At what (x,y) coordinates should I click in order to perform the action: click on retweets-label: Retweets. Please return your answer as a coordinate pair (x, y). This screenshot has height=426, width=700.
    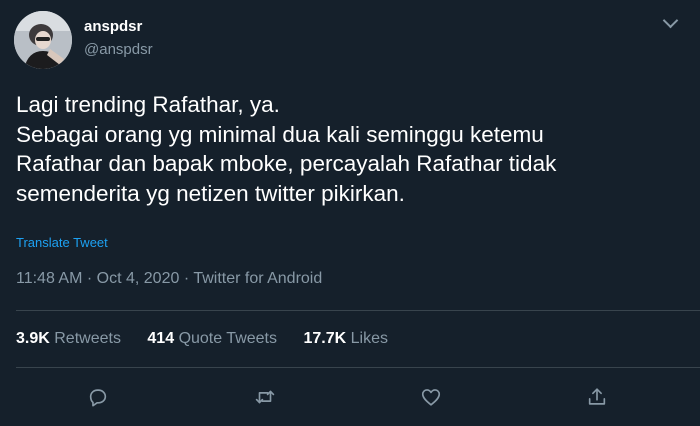
    Looking at the image, I should click on (87, 338).